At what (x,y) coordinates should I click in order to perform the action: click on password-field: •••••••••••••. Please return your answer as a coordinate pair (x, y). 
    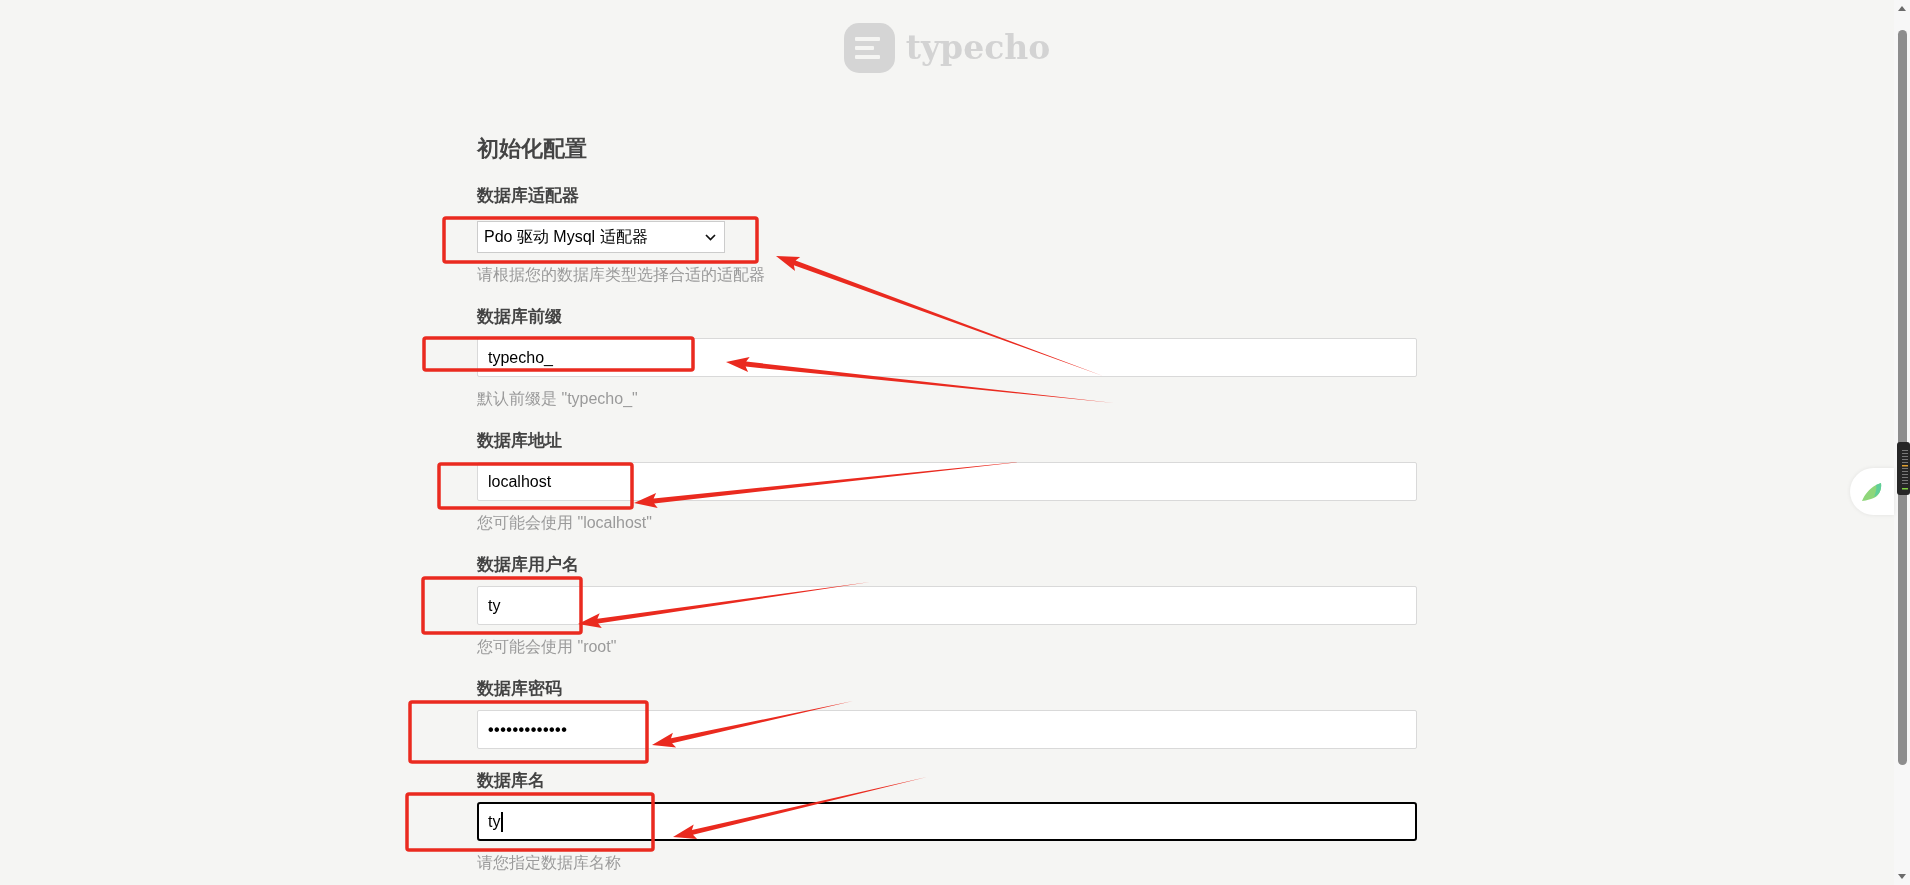
    Looking at the image, I should click on (947, 729).